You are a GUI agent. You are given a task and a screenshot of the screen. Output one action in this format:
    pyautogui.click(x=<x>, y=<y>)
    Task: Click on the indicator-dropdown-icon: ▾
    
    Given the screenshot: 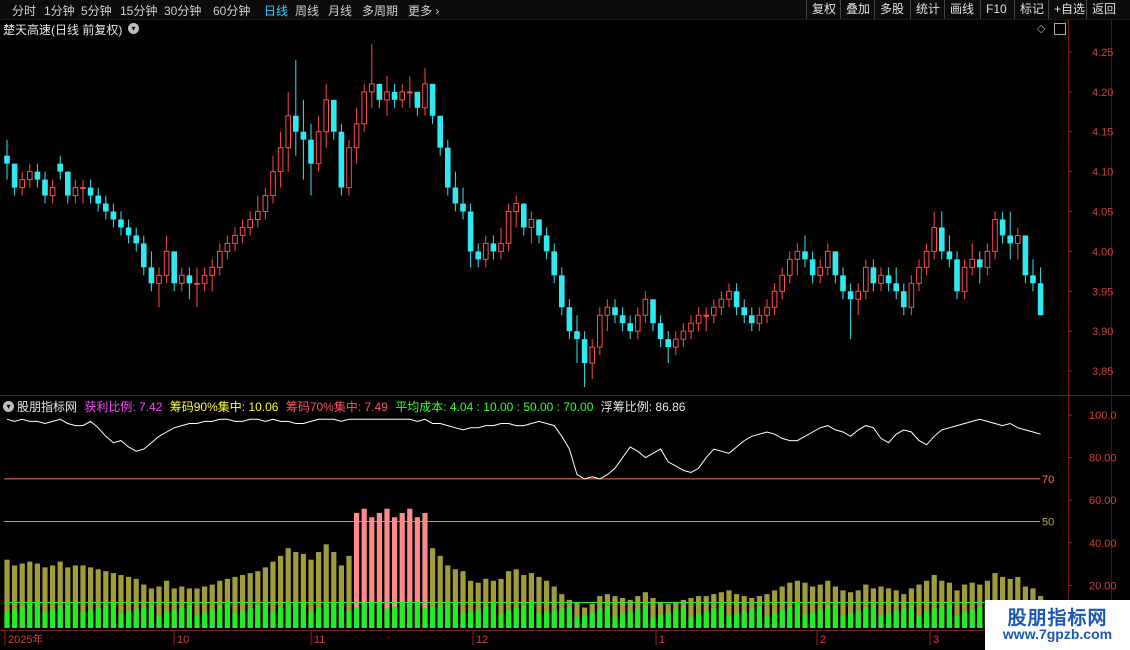 What is the action you would take?
    pyautogui.click(x=8, y=406)
    